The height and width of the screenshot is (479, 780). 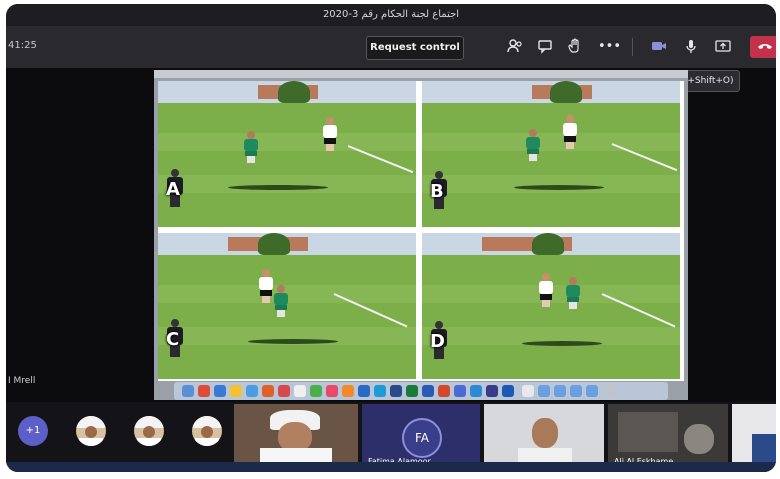 What do you see at coordinates (22, 381) in the screenshot?
I see `presenter-name: I Mrell` at bounding box center [22, 381].